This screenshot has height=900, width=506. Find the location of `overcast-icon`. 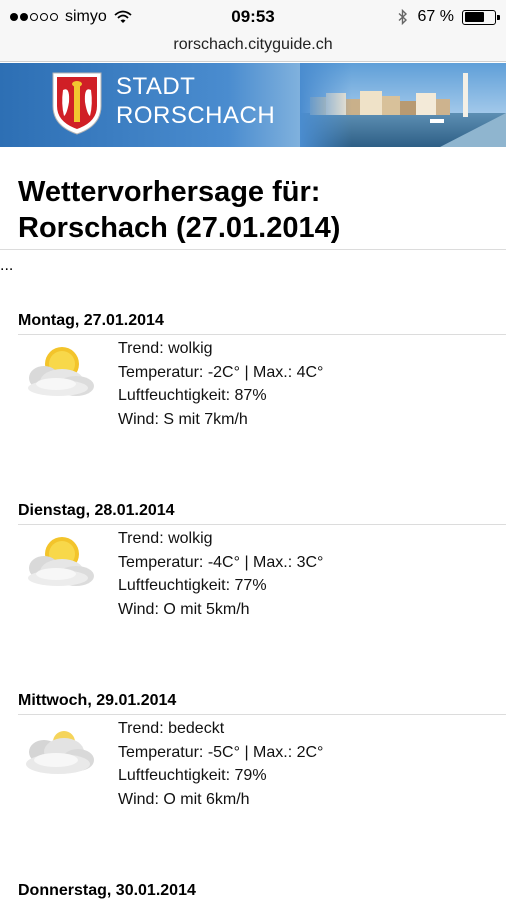

overcast-icon is located at coordinates (60, 752).